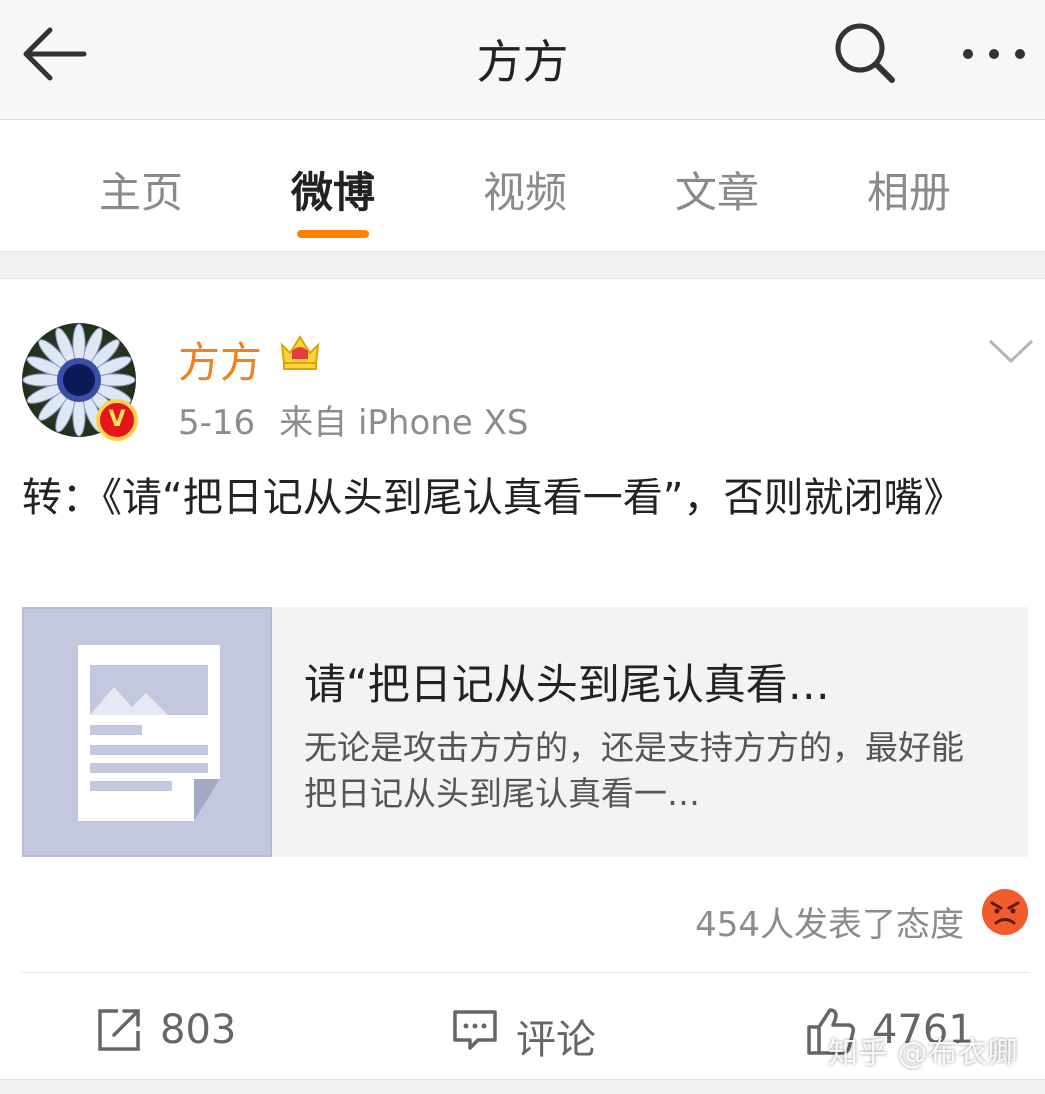 The width and height of the screenshot is (1045, 1094). What do you see at coordinates (493, 498) in the screenshot?
I see `post-text: 转：《请“把日记从头到尾认真看一看”，否则就闭嘴》` at bounding box center [493, 498].